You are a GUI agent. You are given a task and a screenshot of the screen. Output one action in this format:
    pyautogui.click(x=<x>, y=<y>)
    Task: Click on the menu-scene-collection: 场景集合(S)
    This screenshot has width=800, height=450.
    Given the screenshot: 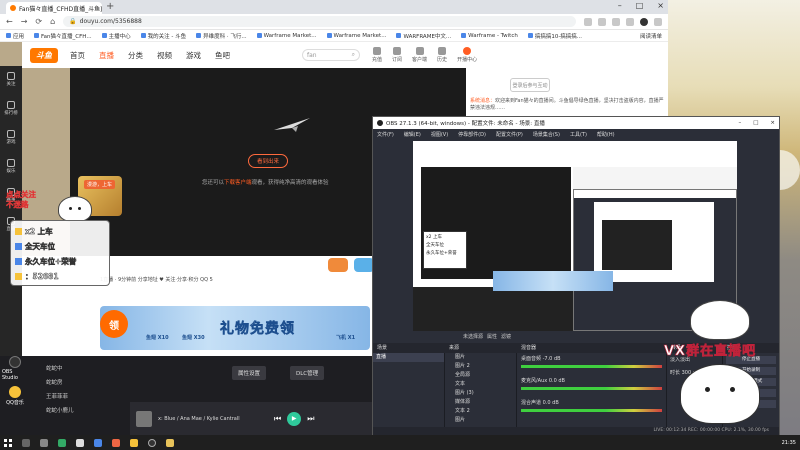 What is the action you would take?
    pyautogui.click(x=546, y=134)
    